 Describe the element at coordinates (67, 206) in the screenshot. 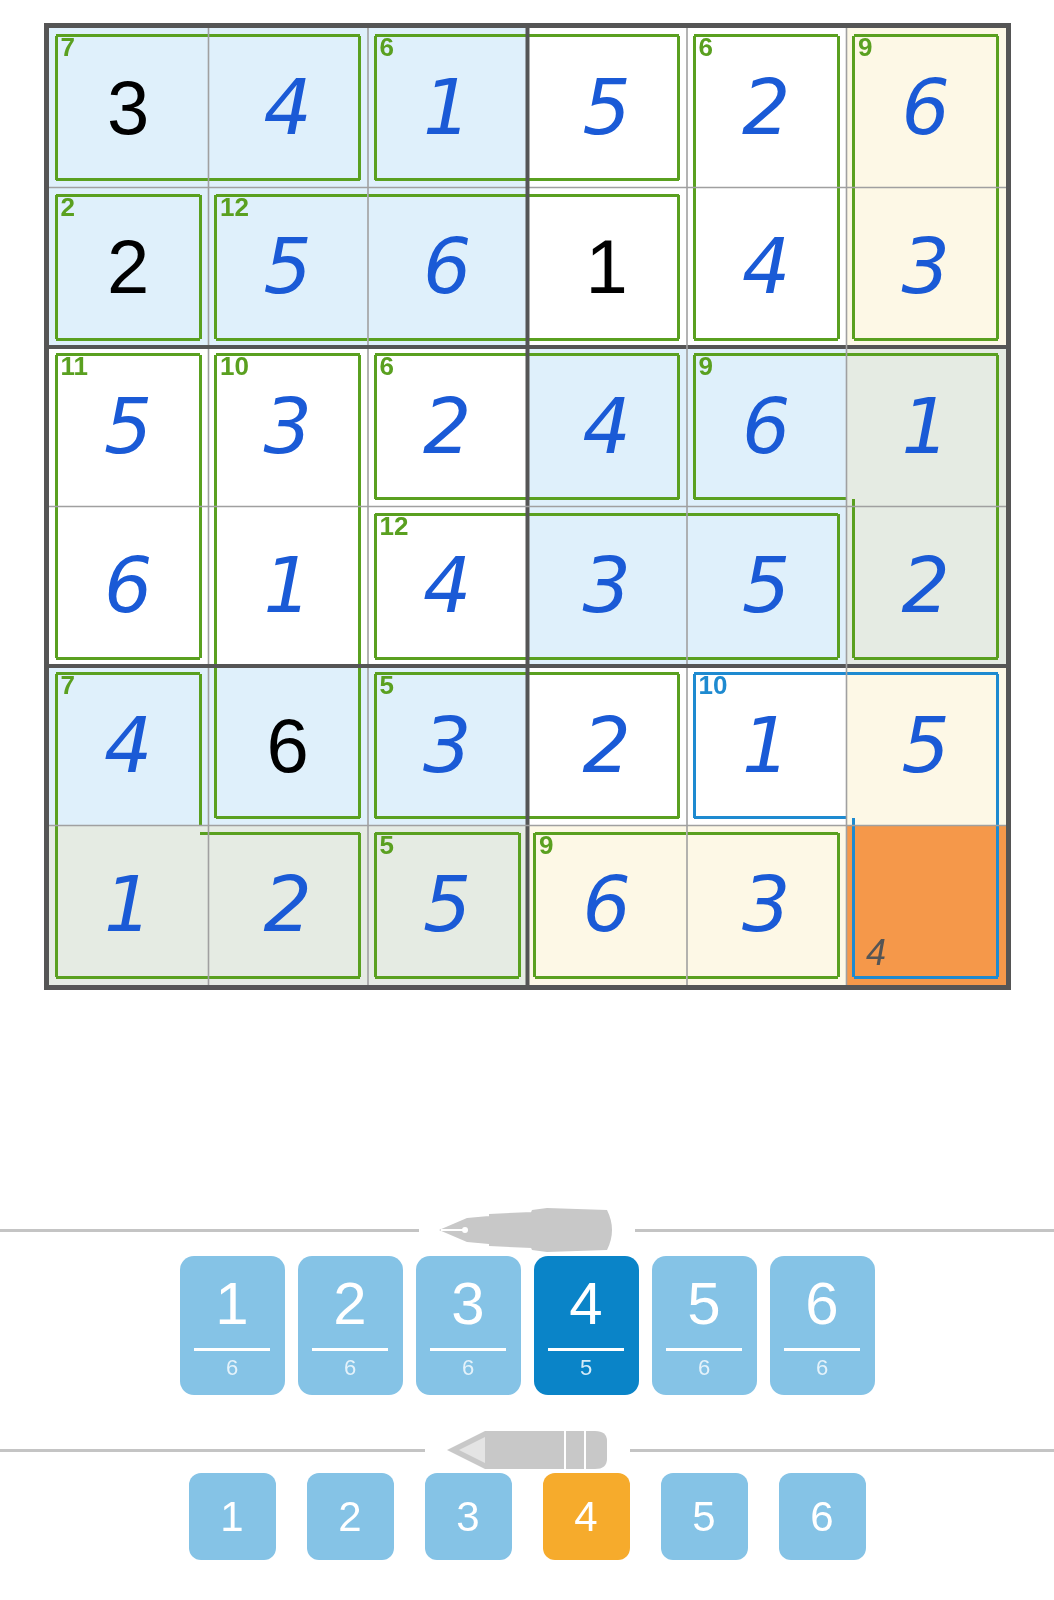

I see `cage-sum: 2` at that location.